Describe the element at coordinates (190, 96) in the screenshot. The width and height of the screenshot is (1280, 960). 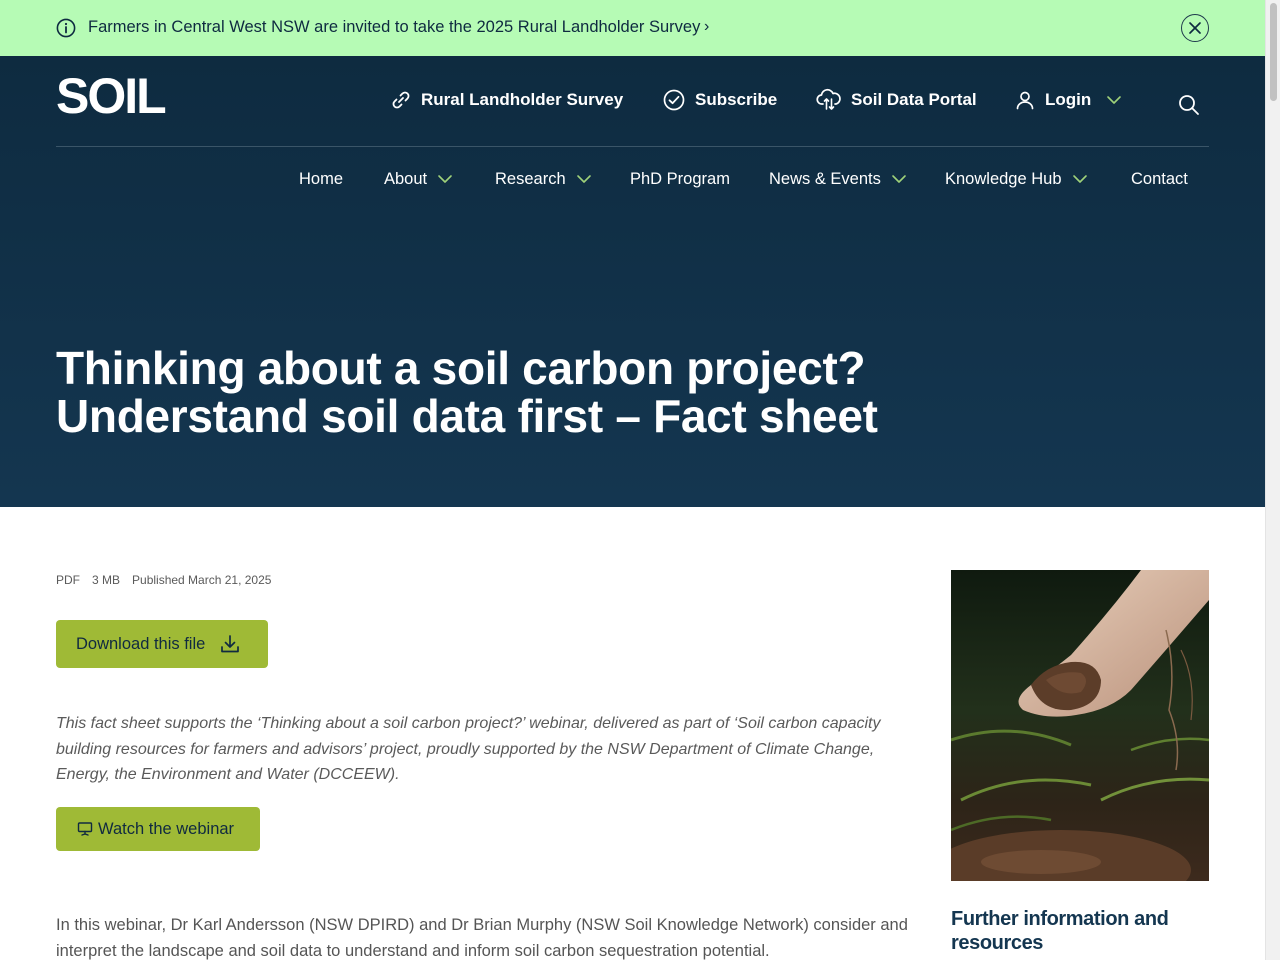
I see `logo-crc-mark: CRC` at that location.